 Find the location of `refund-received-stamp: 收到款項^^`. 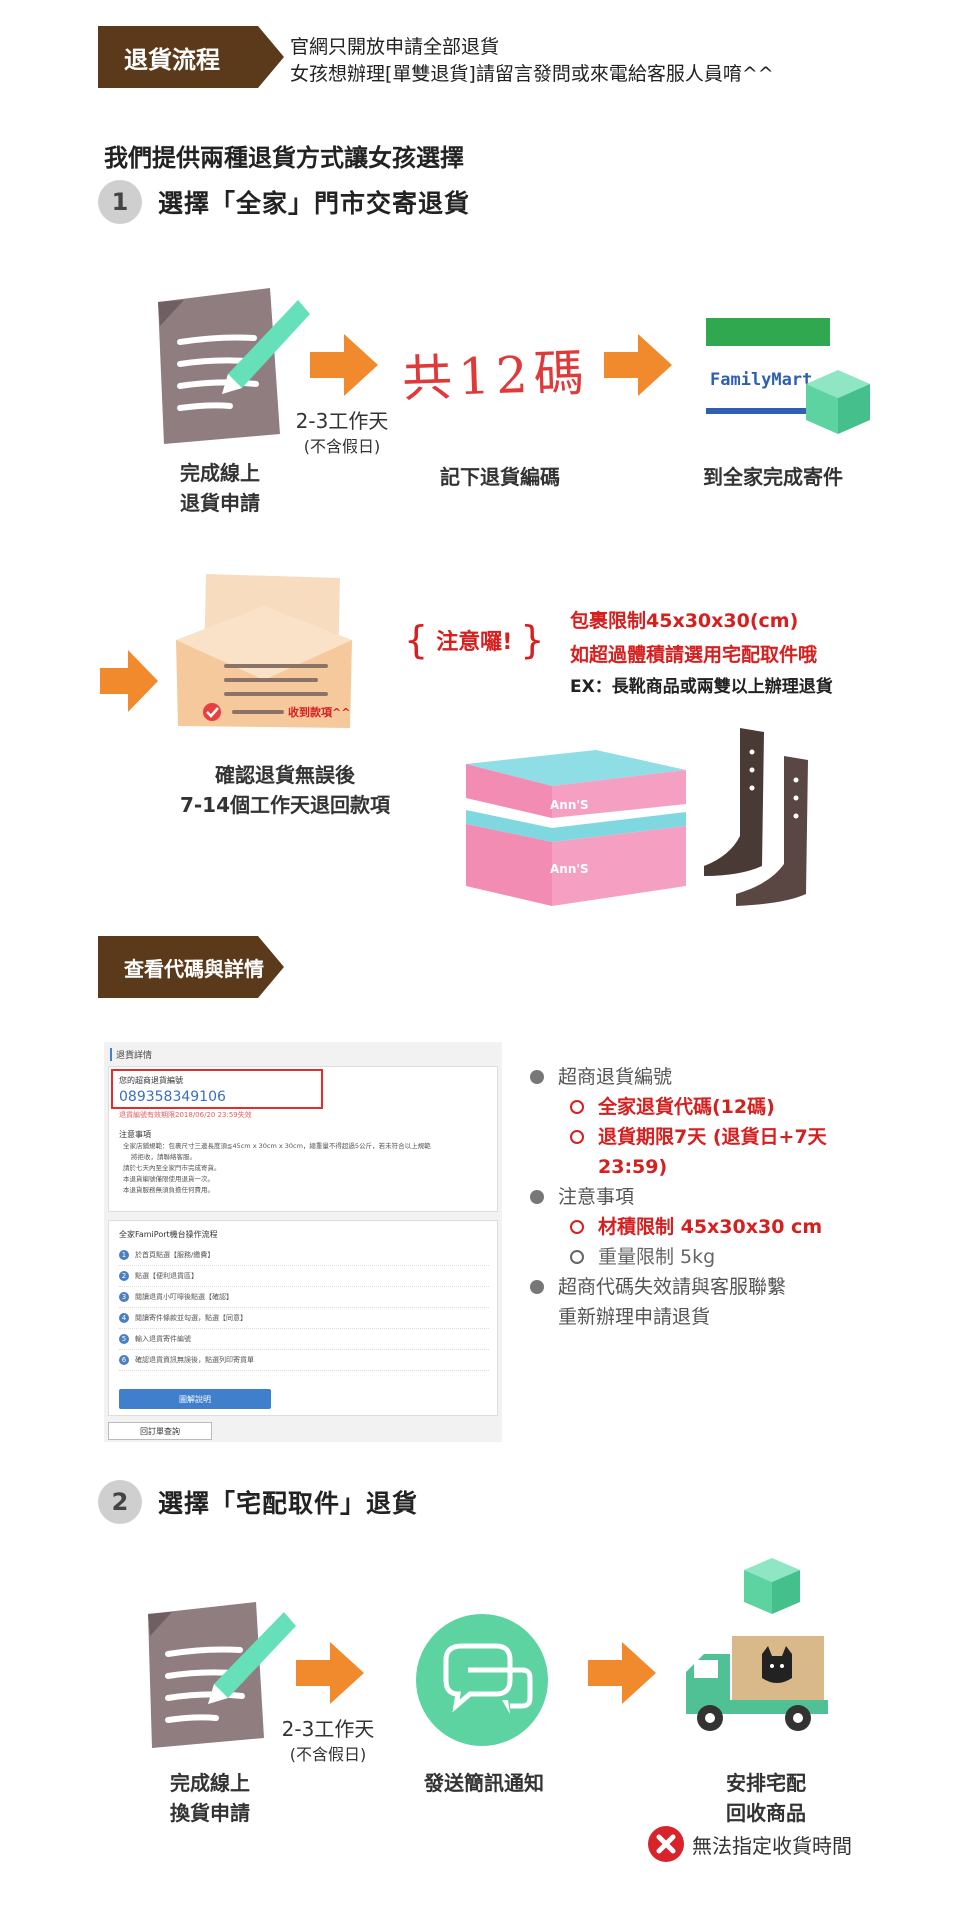

refund-received-stamp: 收到款項^^ is located at coordinates (319, 712).